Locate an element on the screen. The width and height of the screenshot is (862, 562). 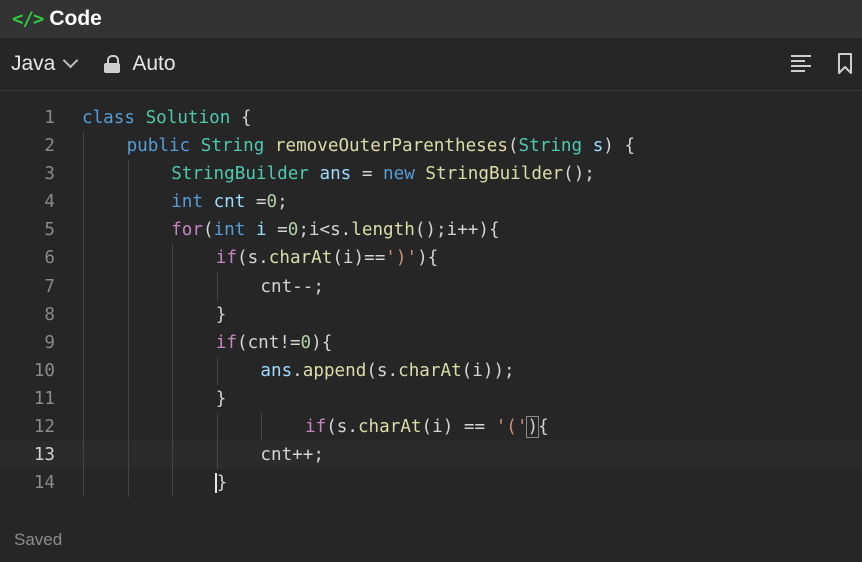
bookmark-icon is located at coordinates (845, 64).